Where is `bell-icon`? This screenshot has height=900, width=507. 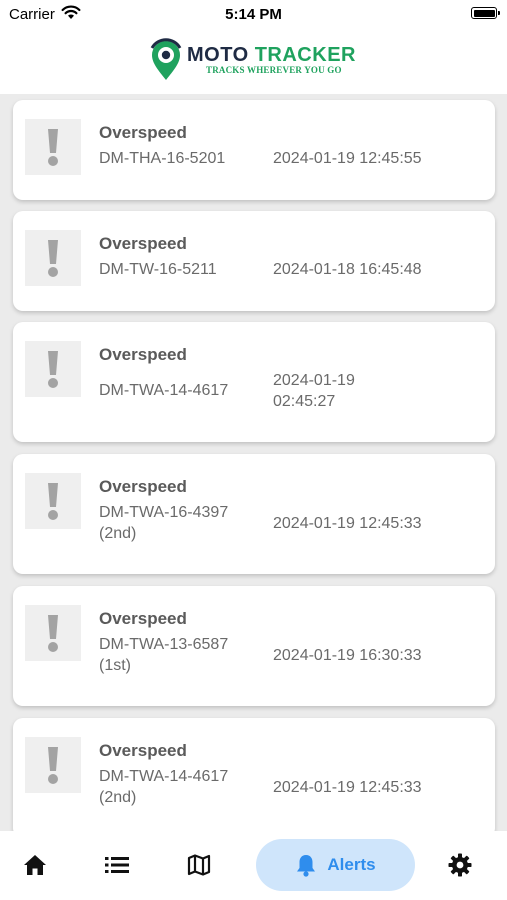 bell-icon is located at coordinates (306, 866).